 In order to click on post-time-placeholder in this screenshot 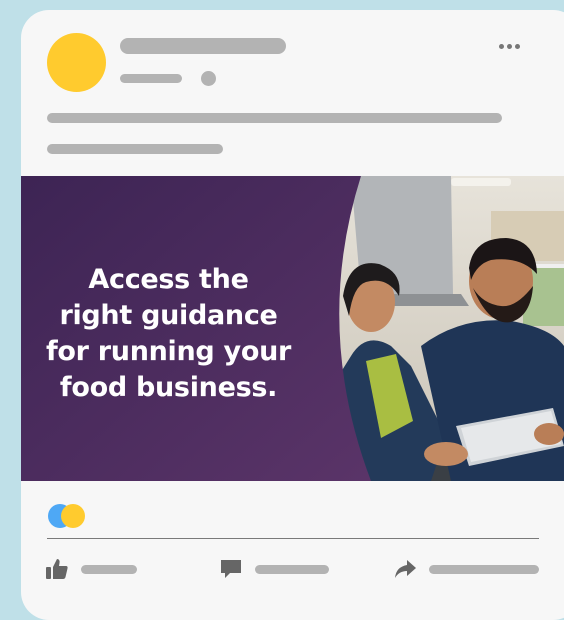, I will do `click(151, 78)`.